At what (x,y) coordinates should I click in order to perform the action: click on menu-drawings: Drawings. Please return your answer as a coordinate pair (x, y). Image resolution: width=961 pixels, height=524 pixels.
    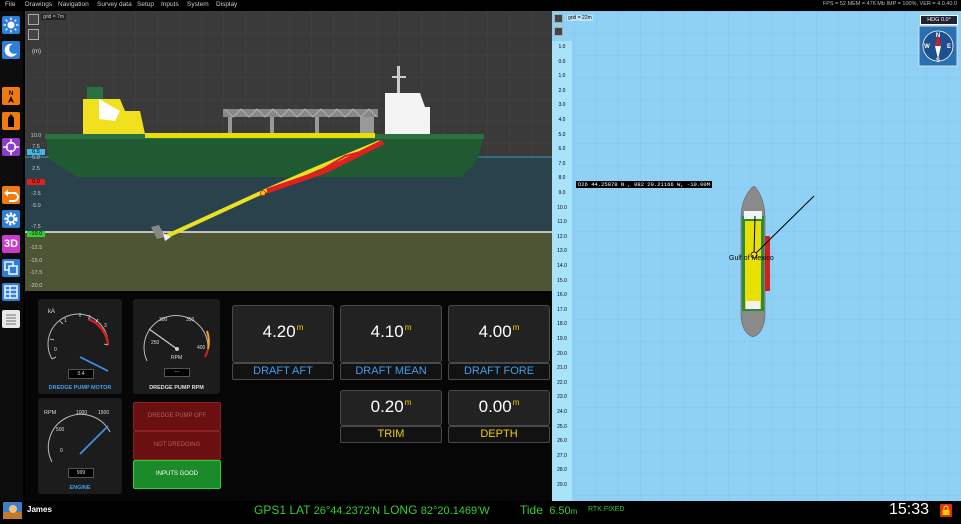
    Looking at the image, I should click on (38, 4).